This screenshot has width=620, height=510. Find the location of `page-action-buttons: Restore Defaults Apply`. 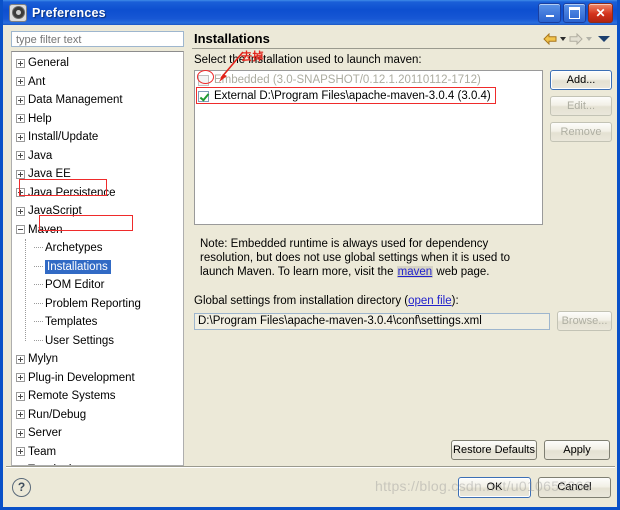

page-action-buttons: Restore Defaults Apply is located at coordinates (401, 445).